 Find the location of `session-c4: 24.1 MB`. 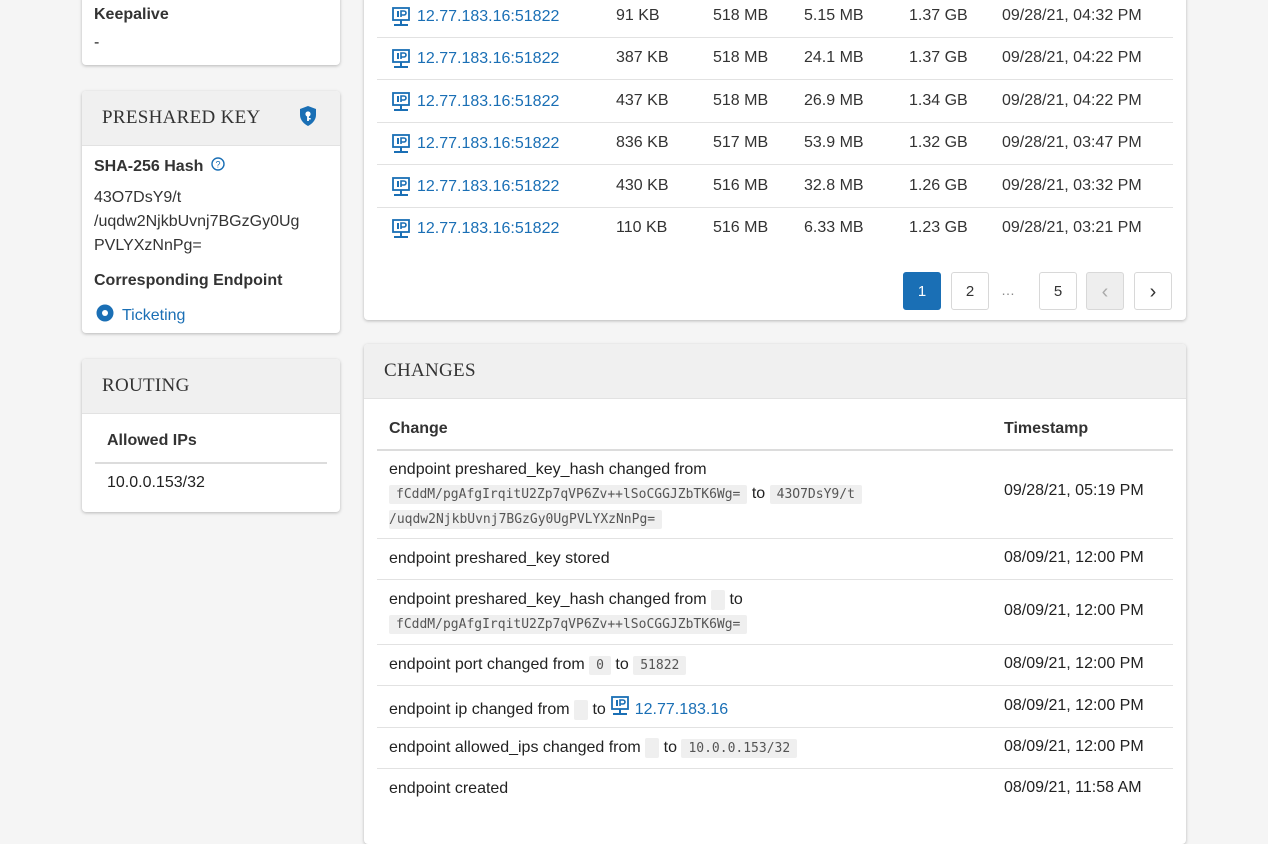

session-c4: 24.1 MB is located at coordinates (834, 57).